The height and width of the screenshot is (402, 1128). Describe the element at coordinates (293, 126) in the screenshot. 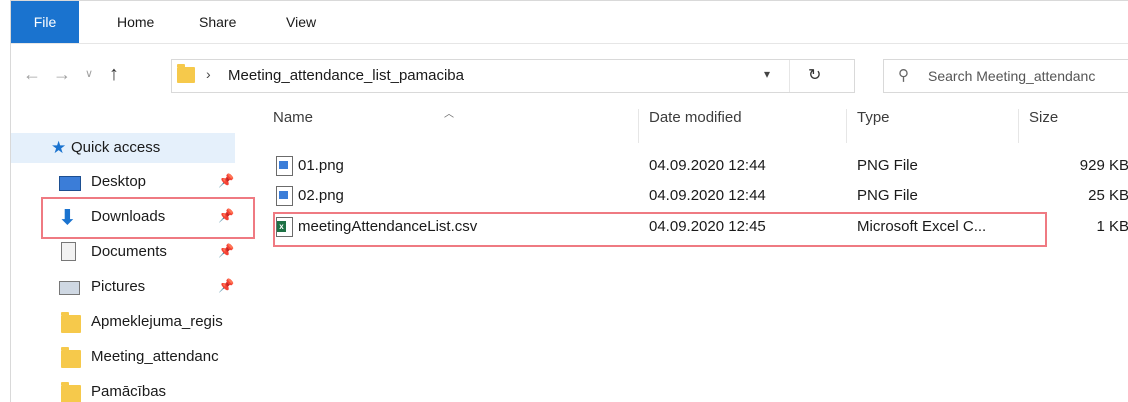

I see `column-header-name: Name` at that location.